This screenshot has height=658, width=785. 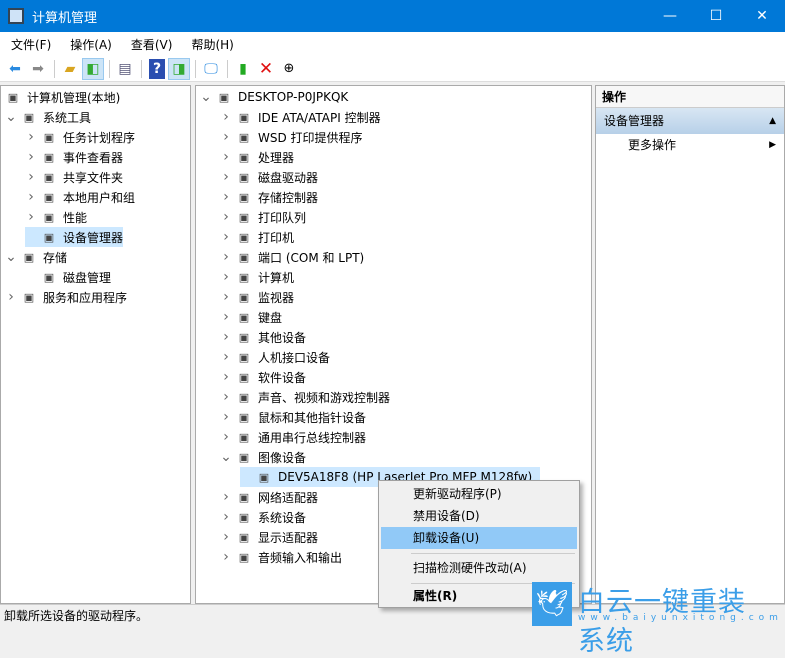 I want to click on show-action-pane-icon: ◨, so click(x=179, y=68).